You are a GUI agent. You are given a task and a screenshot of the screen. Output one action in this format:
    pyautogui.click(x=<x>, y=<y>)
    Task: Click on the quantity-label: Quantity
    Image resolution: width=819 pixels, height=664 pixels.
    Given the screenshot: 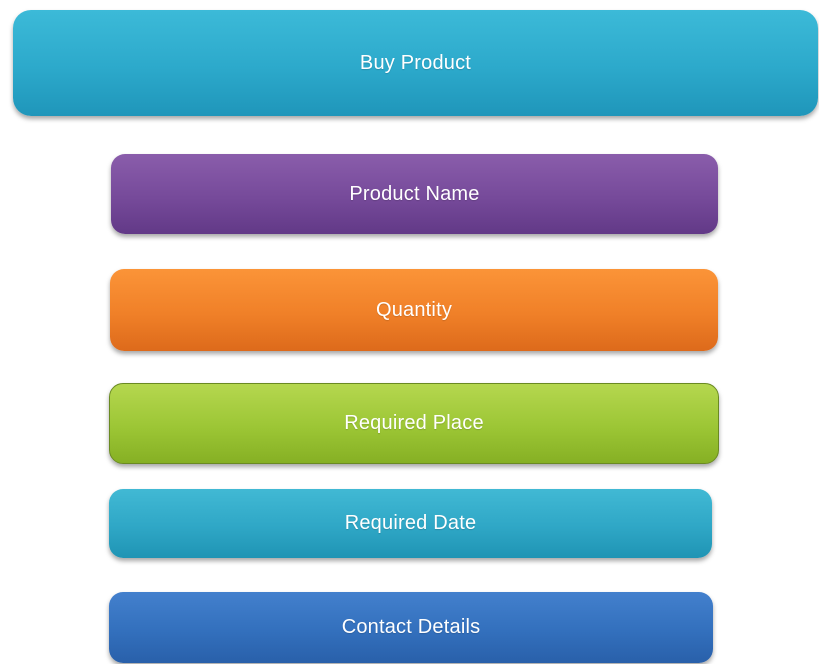 What is the action you would take?
    pyautogui.click(x=414, y=309)
    